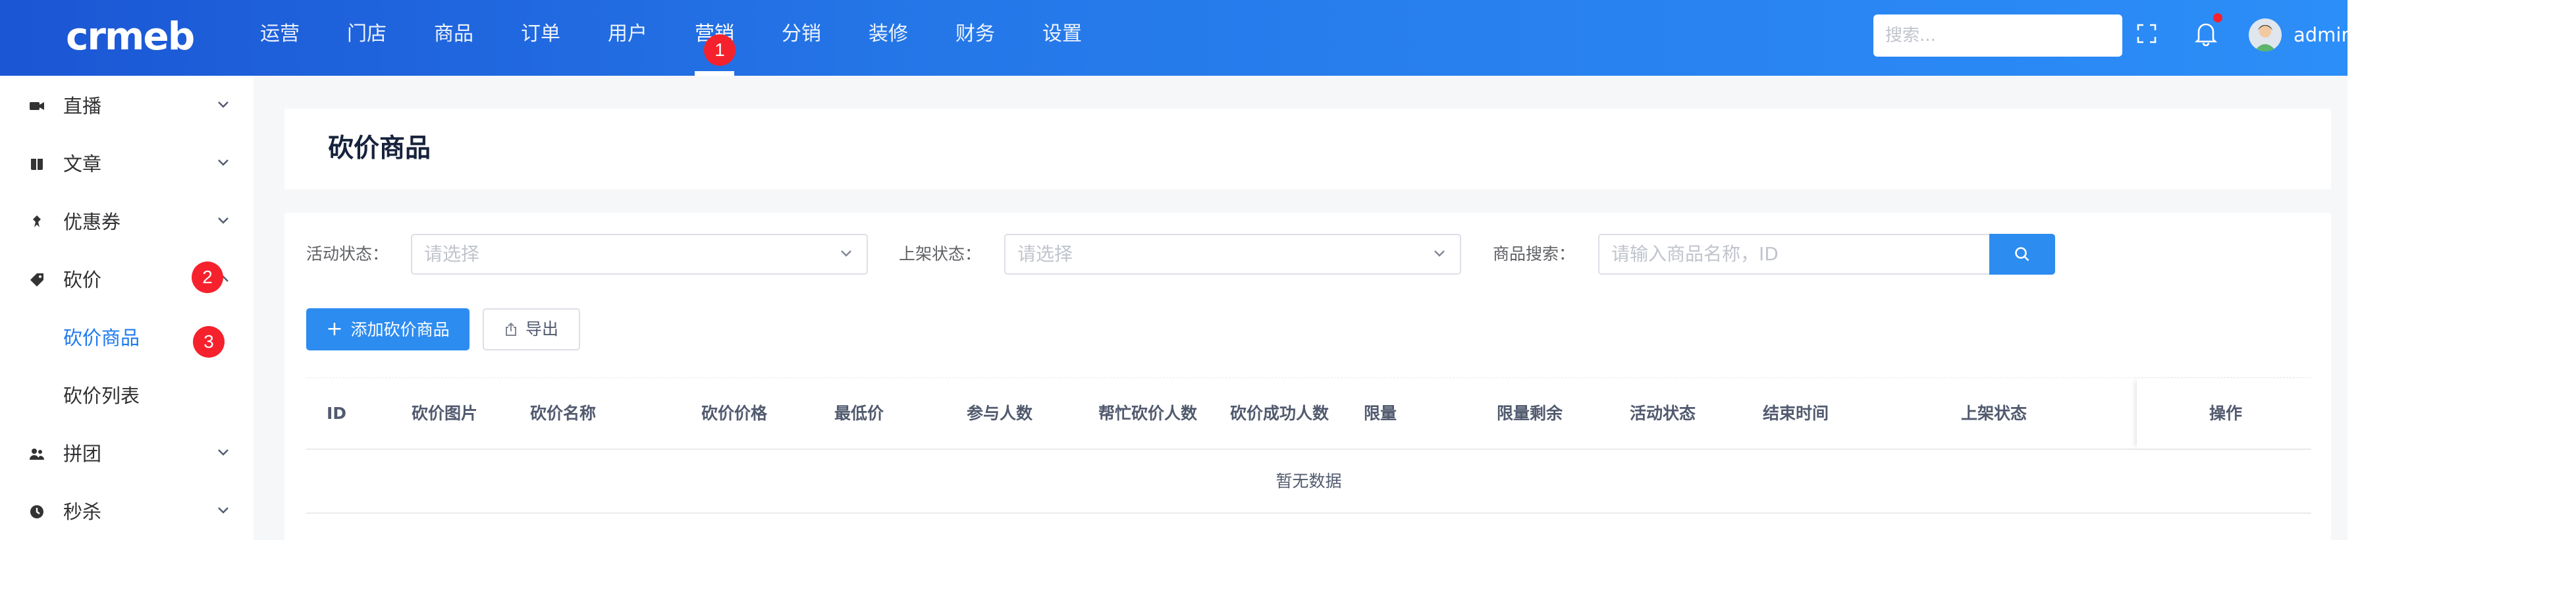 The image size is (2576, 604). Describe the element at coordinates (540, 38) in the screenshot. I see `nav-item-orders: 订单` at that location.